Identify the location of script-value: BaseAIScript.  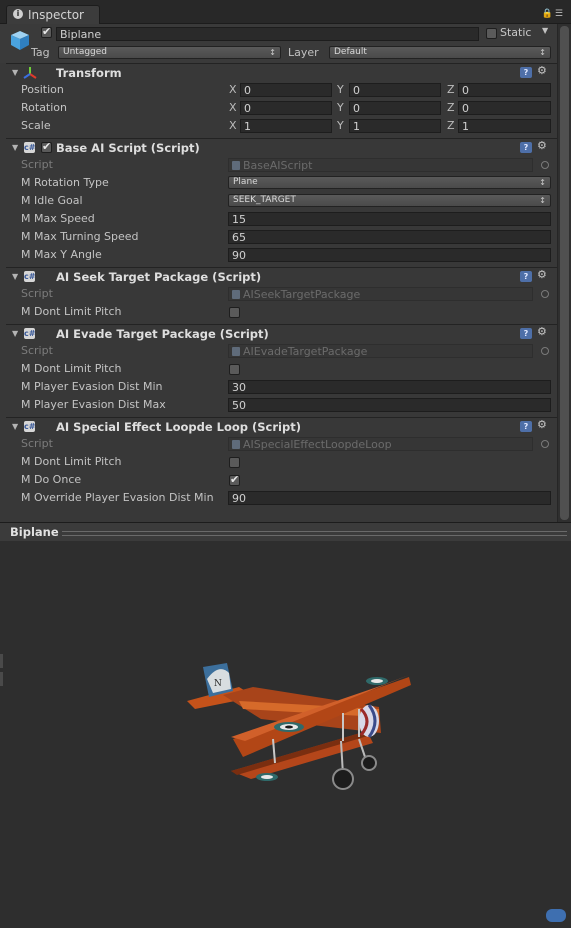
(278, 165).